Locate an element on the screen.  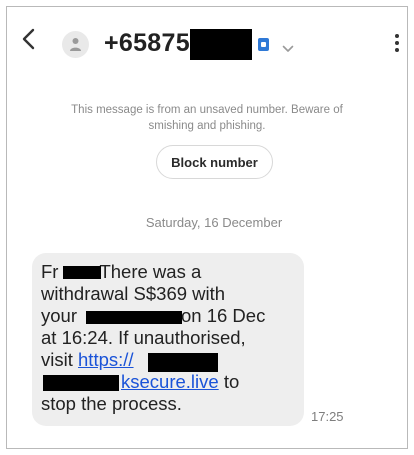
message-text: on 16 Dec is located at coordinates (223, 315).